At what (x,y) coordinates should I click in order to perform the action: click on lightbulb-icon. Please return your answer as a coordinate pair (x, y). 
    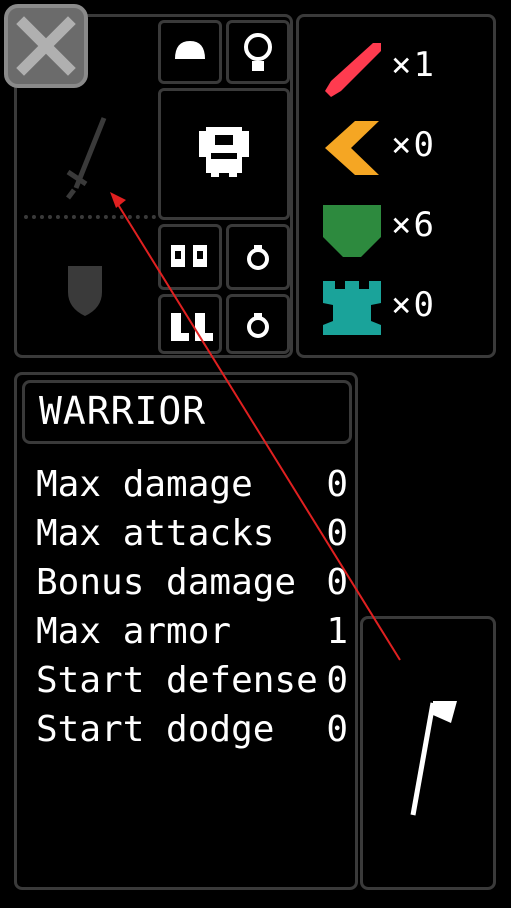
    Looking at the image, I should click on (258, 52).